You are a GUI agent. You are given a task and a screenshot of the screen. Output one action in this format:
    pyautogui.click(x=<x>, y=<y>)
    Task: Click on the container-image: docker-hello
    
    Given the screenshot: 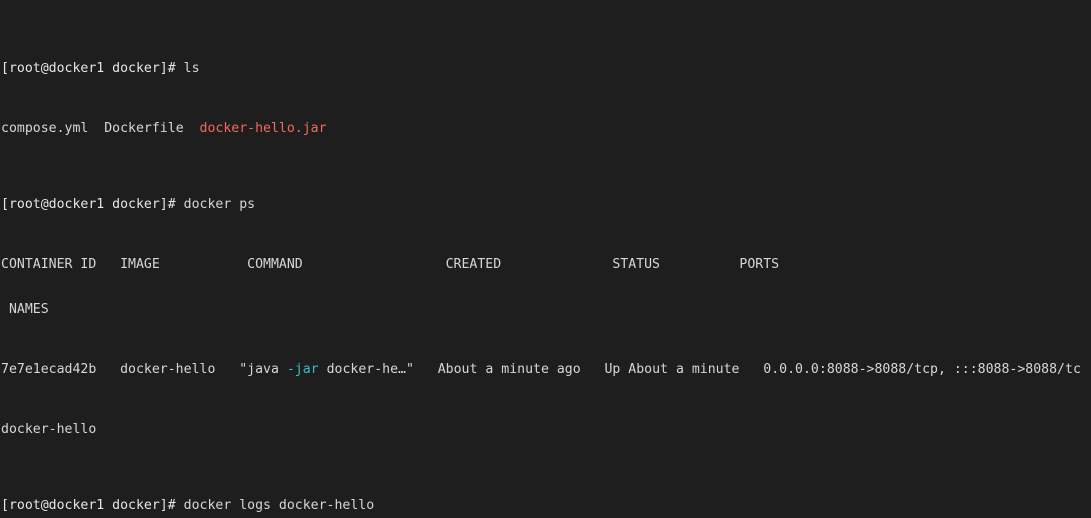 What is the action you would take?
    pyautogui.click(x=168, y=370)
    